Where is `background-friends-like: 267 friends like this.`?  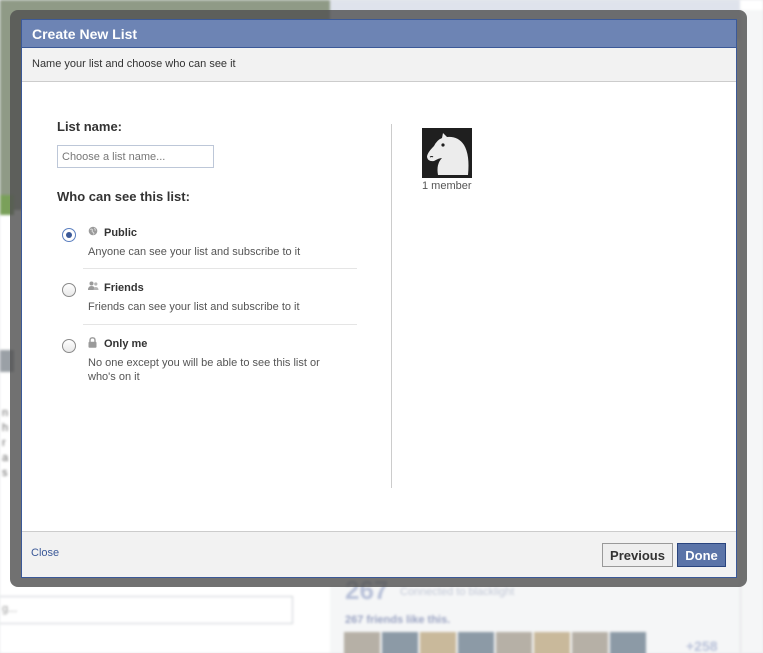
background-friends-like: 267 friends like this. is located at coordinates (398, 620).